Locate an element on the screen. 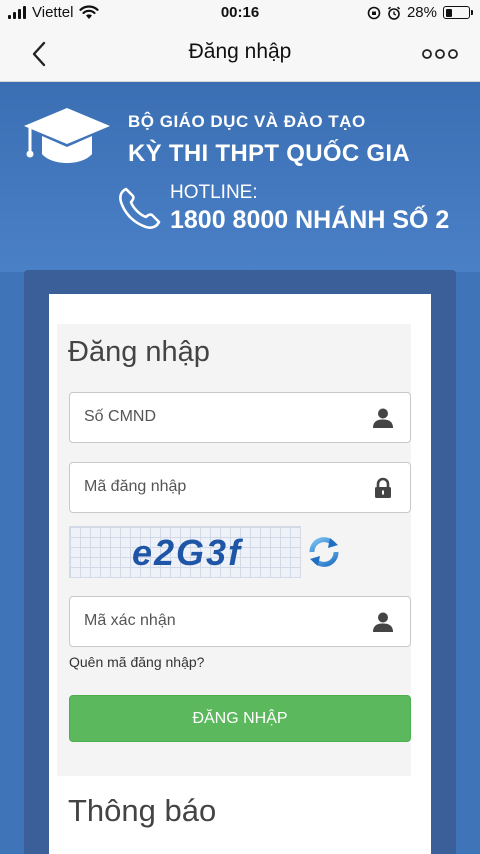 This screenshot has height=854, width=480. hotline-number: 1800 8000 NHÁNH SỐ 2 is located at coordinates (309, 220).